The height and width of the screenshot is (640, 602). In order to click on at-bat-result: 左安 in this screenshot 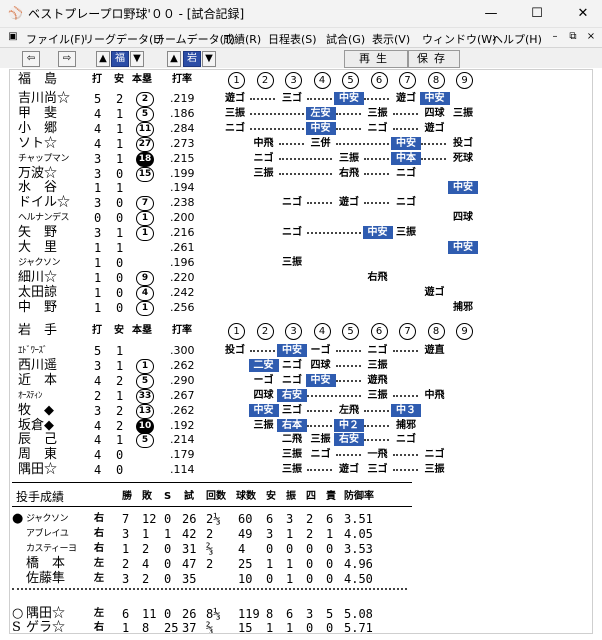, I will do `click(320, 113)`.